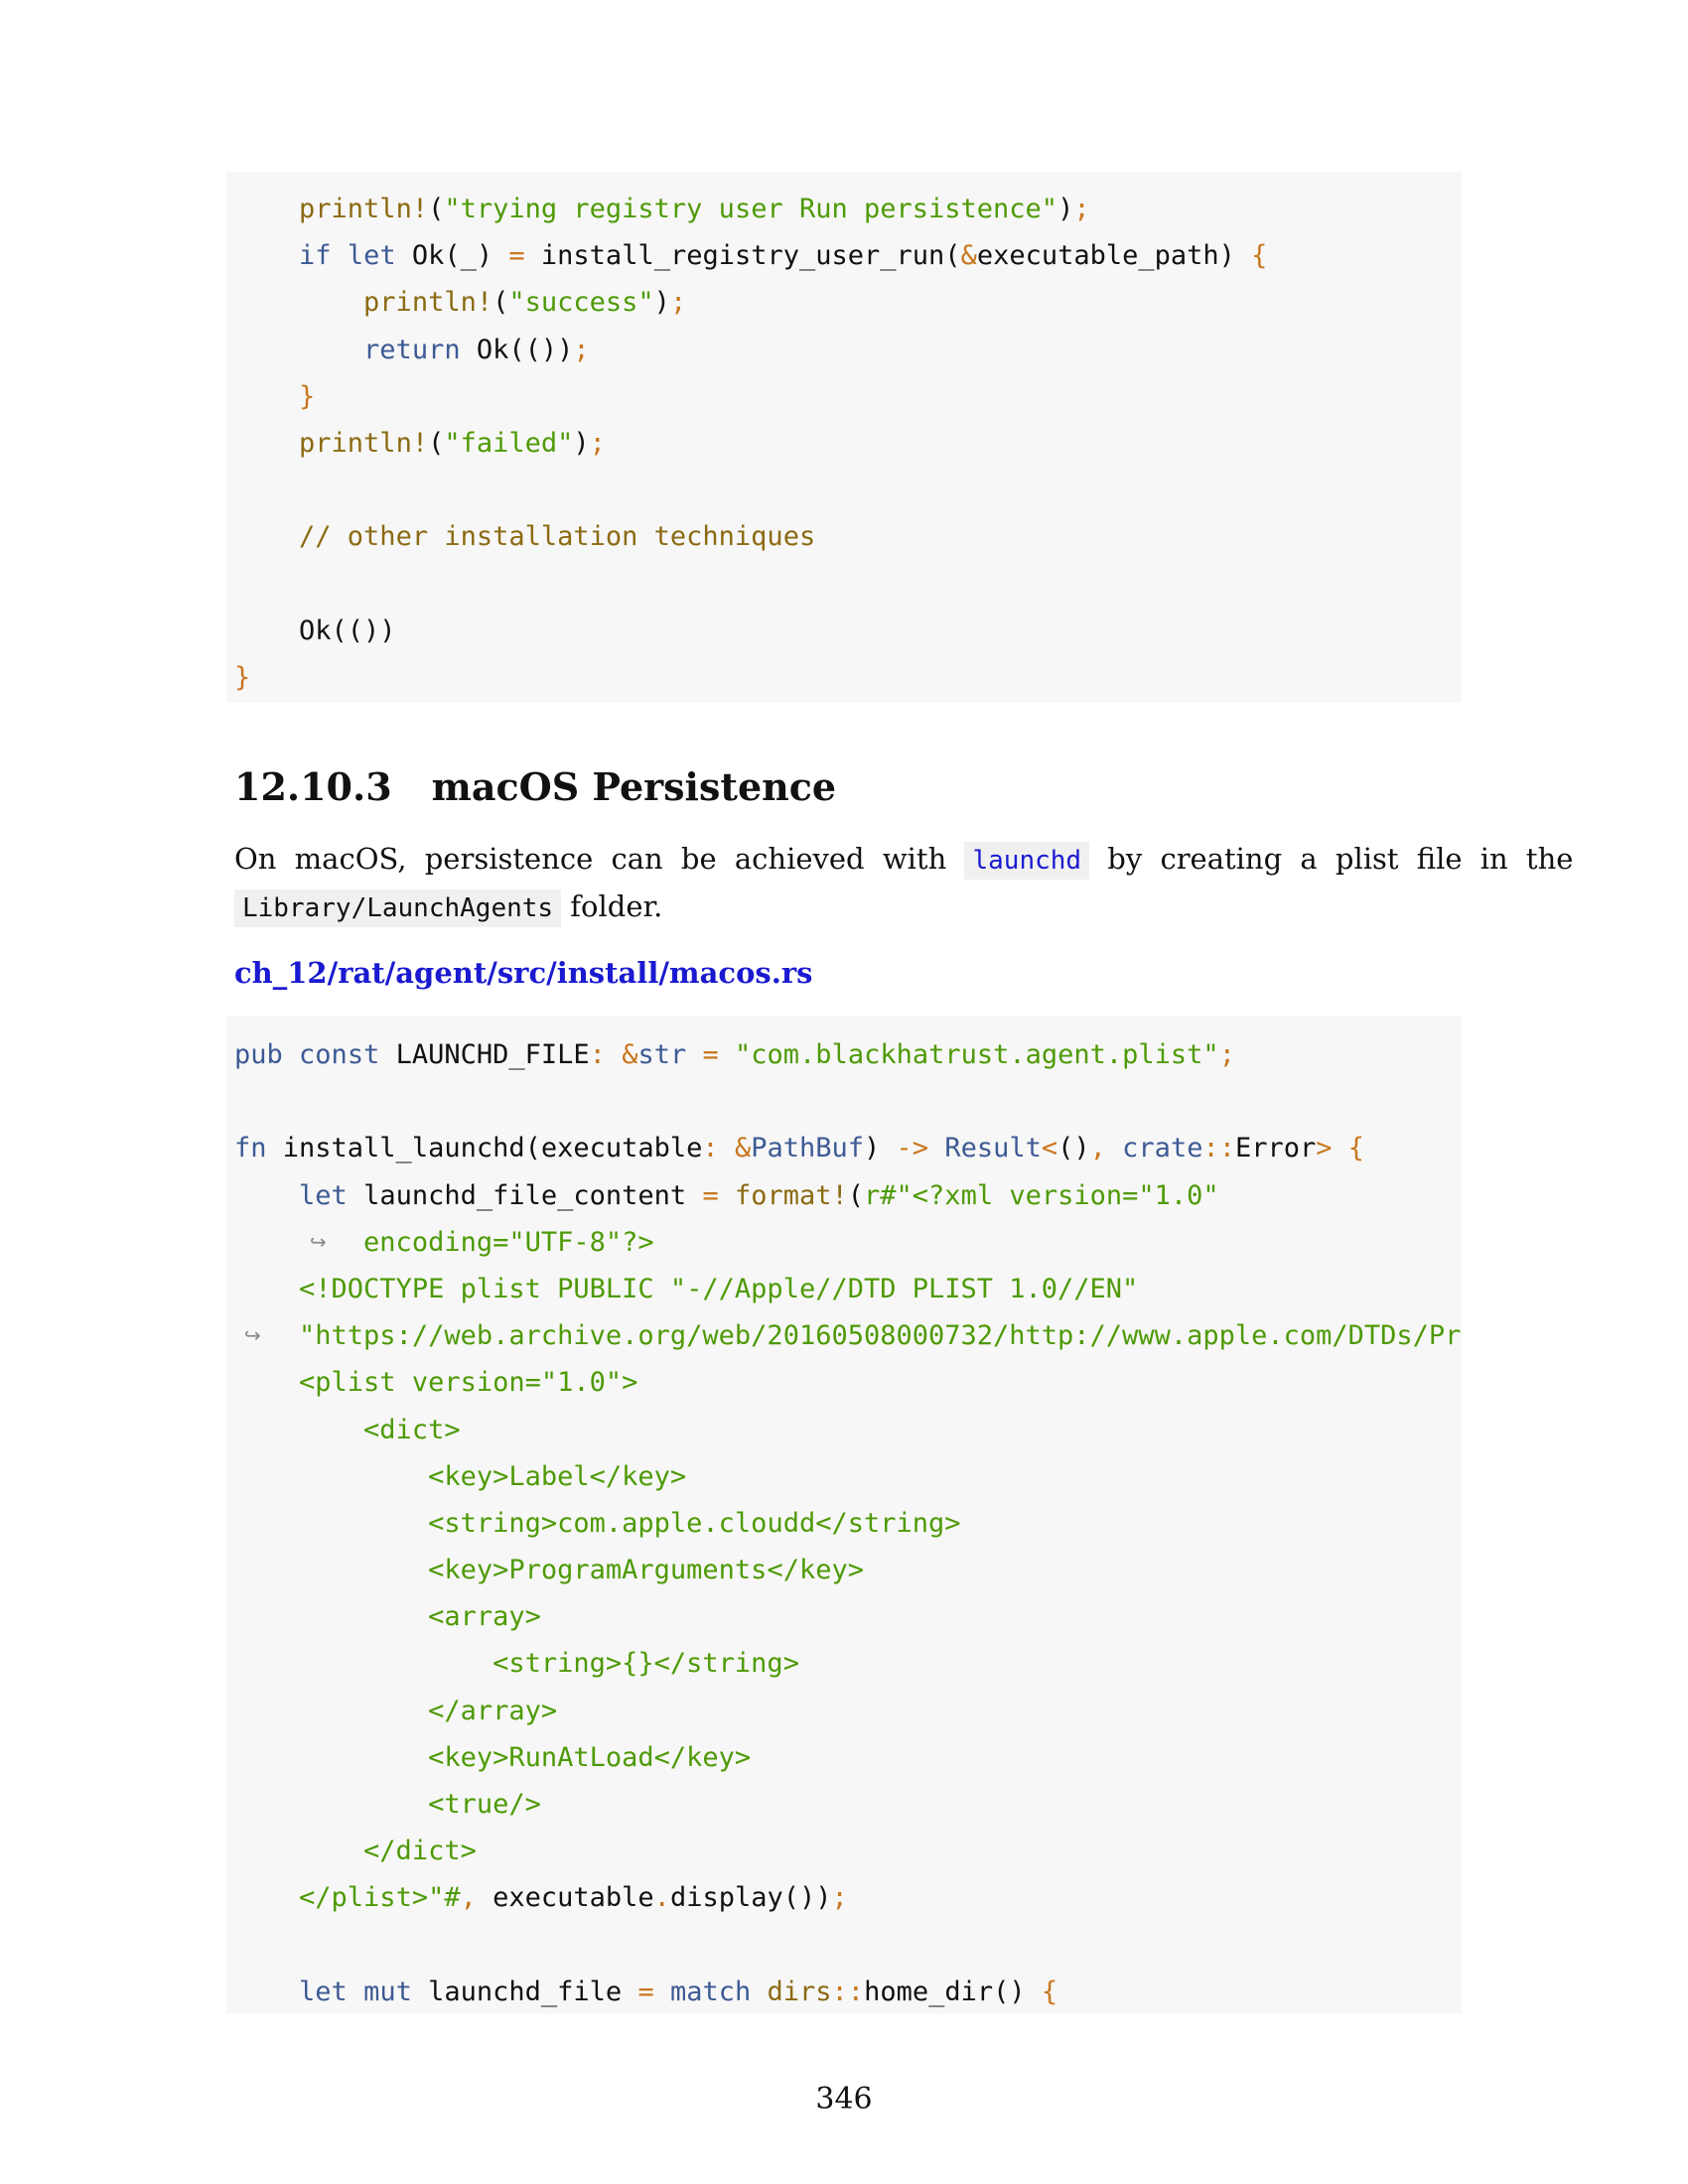  Describe the element at coordinates (313, 786) in the screenshot. I see `section-number: 12.10.3` at that location.